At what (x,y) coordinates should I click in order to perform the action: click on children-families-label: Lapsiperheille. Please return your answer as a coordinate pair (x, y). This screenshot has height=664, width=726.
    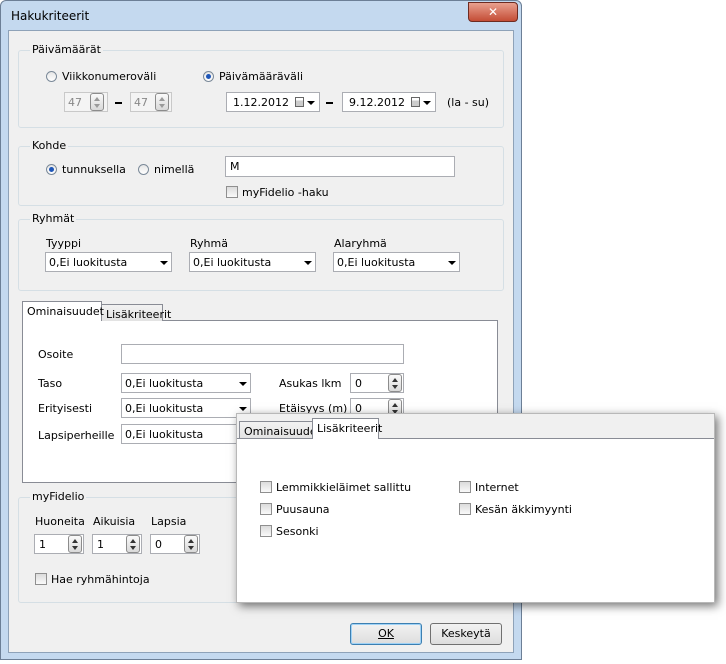
    Looking at the image, I should click on (76, 435).